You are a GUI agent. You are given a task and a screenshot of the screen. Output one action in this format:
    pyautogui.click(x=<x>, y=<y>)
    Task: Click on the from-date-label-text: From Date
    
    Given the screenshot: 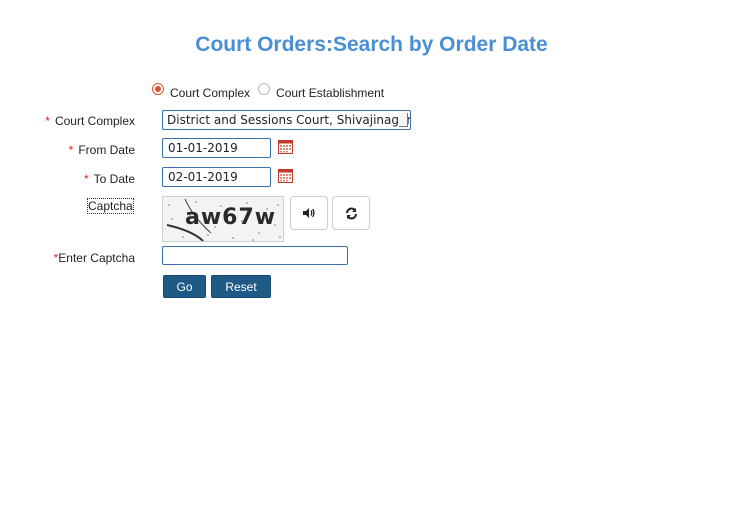 What is the action you would take?
    pyautogui.click(x=106, y=150)
    